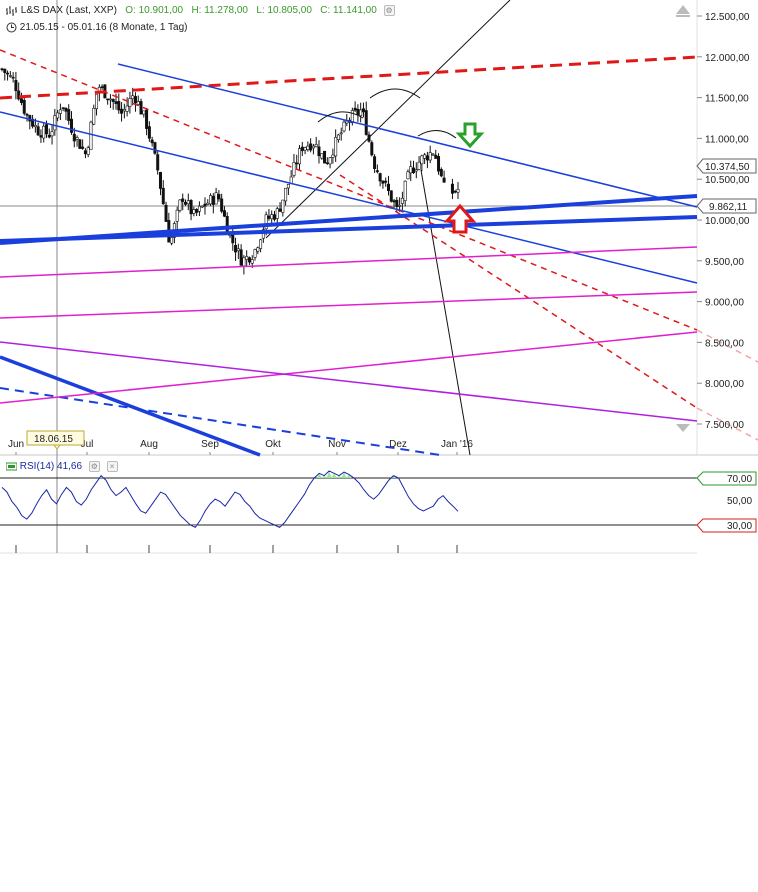 The height and width of the screenshot is (892, 758). I want to click on rsi-header: RSI(14) 41,66 ⚙ ×, so click(62, 466).